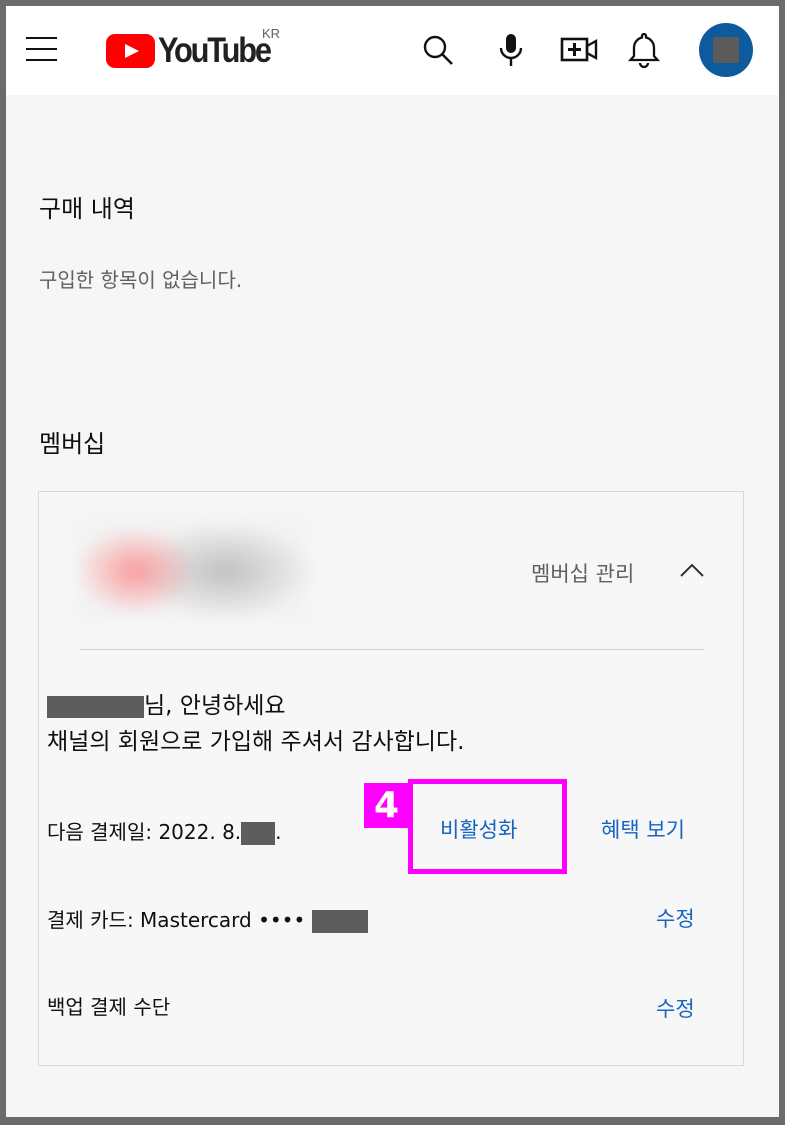 This screenshot has width=785, height=1125. I want to click on membership-title: 멤버십, so click(72, 444).